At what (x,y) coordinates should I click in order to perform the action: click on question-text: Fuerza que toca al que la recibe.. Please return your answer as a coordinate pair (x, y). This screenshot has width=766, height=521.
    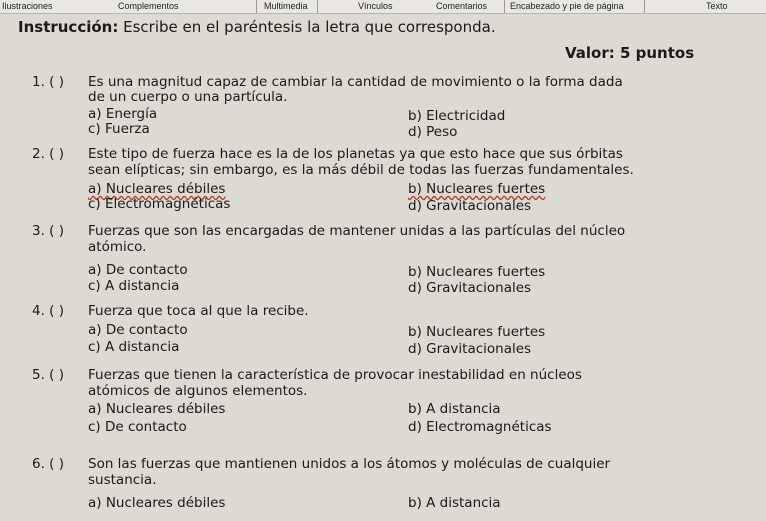
    Looking at the image, I should click on (198, 311).